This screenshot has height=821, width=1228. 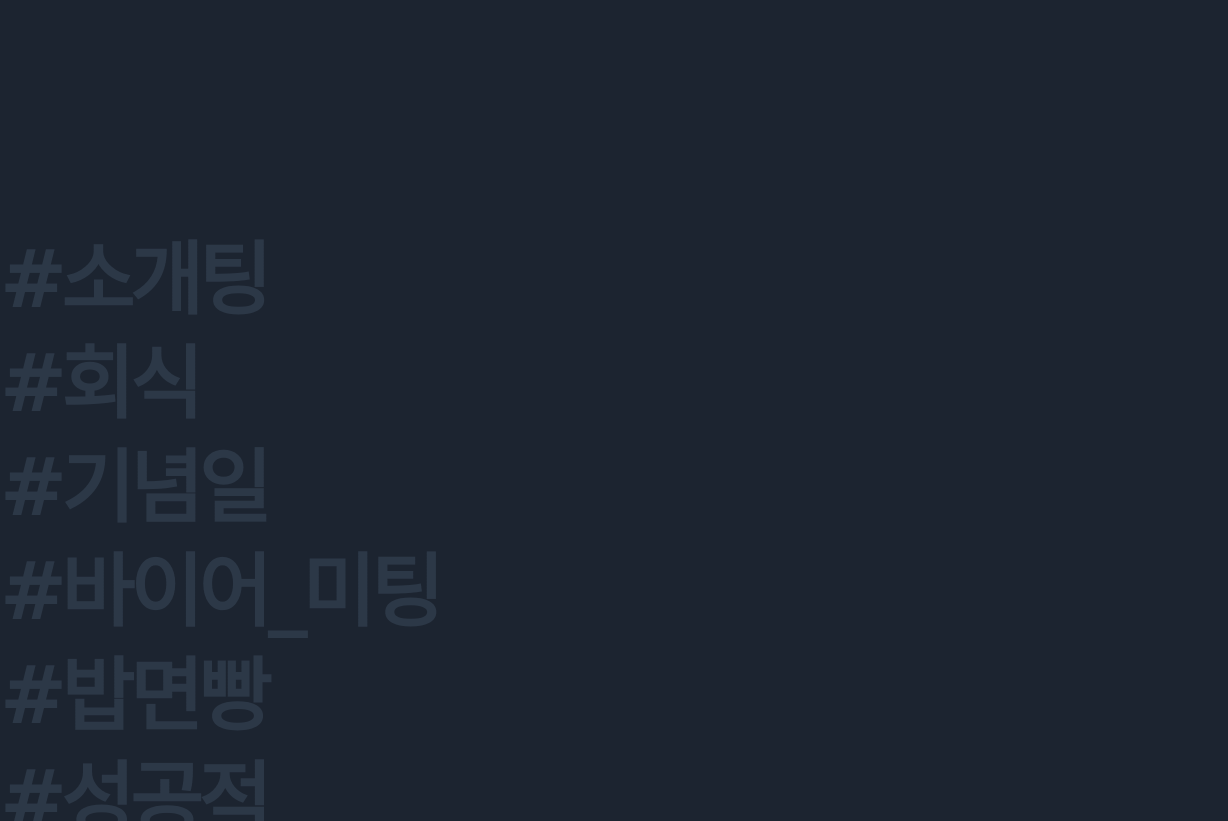 I want to click on hashtag-successful: #성공적, so click(x=220, y=784).